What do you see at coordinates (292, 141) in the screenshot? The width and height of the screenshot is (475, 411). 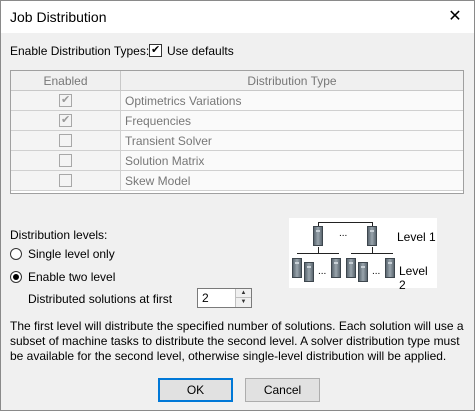 I see `distribution-type-cell: Transient Solver` at bounding box center [292, 141].